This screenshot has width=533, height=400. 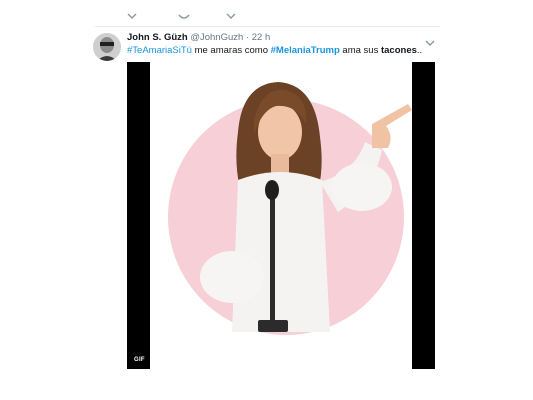 What do you see at coordinates (231, 17) in the screenshot?
I see `like-icon` at bounding box center [231, 17].